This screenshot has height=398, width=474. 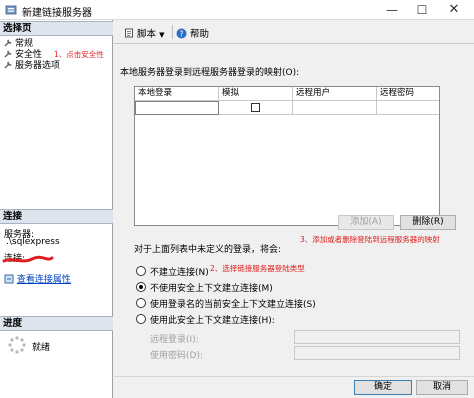 What do you see at coordinates (174, 340) in the screenshot?
I see `remote-login-label: 远程登录(I):` at bounding box center [174, 340].